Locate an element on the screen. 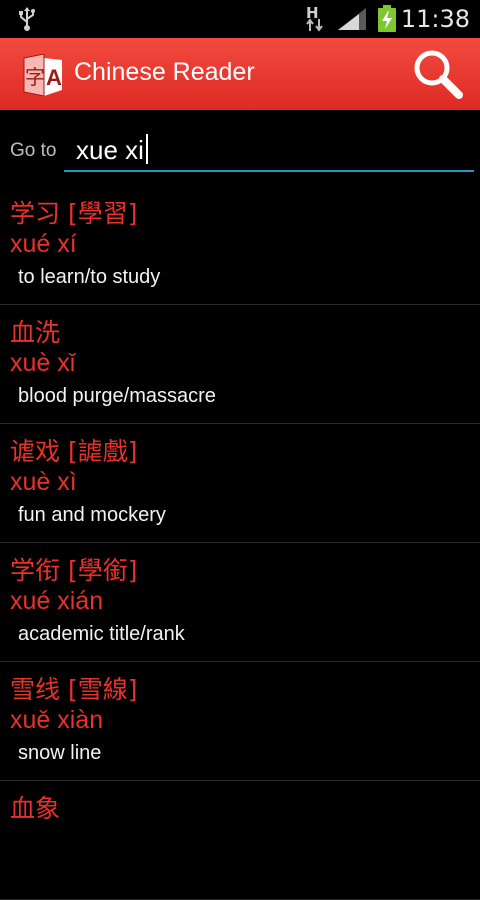  result-pinyin: xuè xì is located at coordinates (43, 482).